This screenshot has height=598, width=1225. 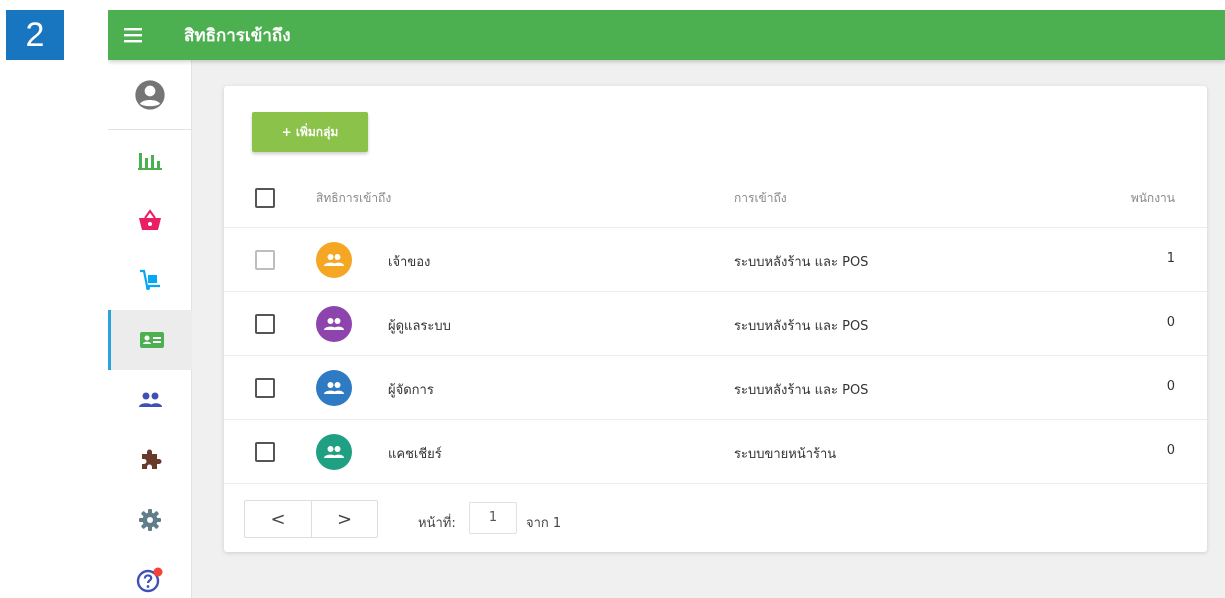 I want to click on hamburger-menu-button, so click(x=134, y=35).